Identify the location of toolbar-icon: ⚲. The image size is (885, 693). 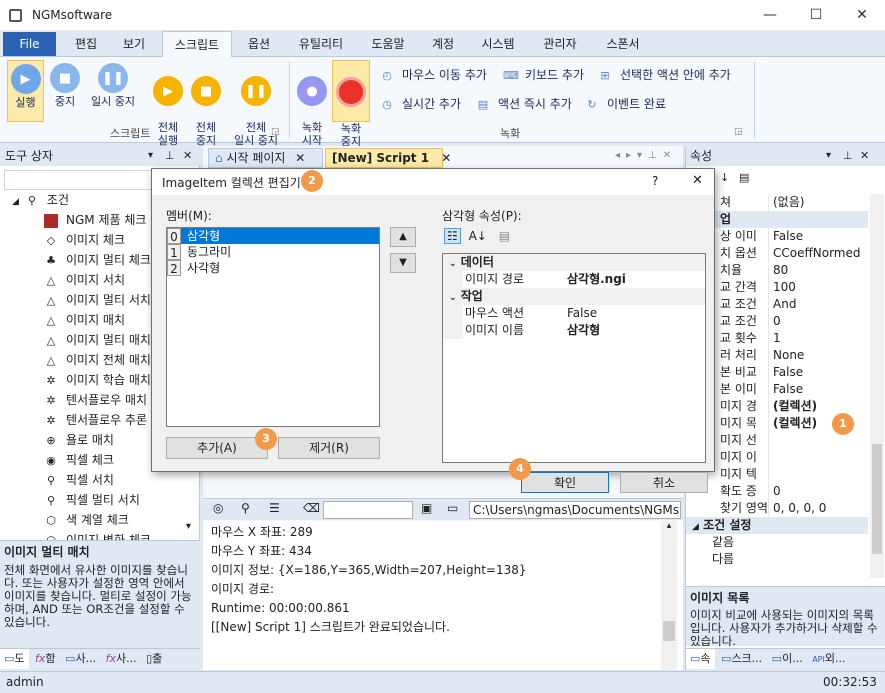
(245, 508).